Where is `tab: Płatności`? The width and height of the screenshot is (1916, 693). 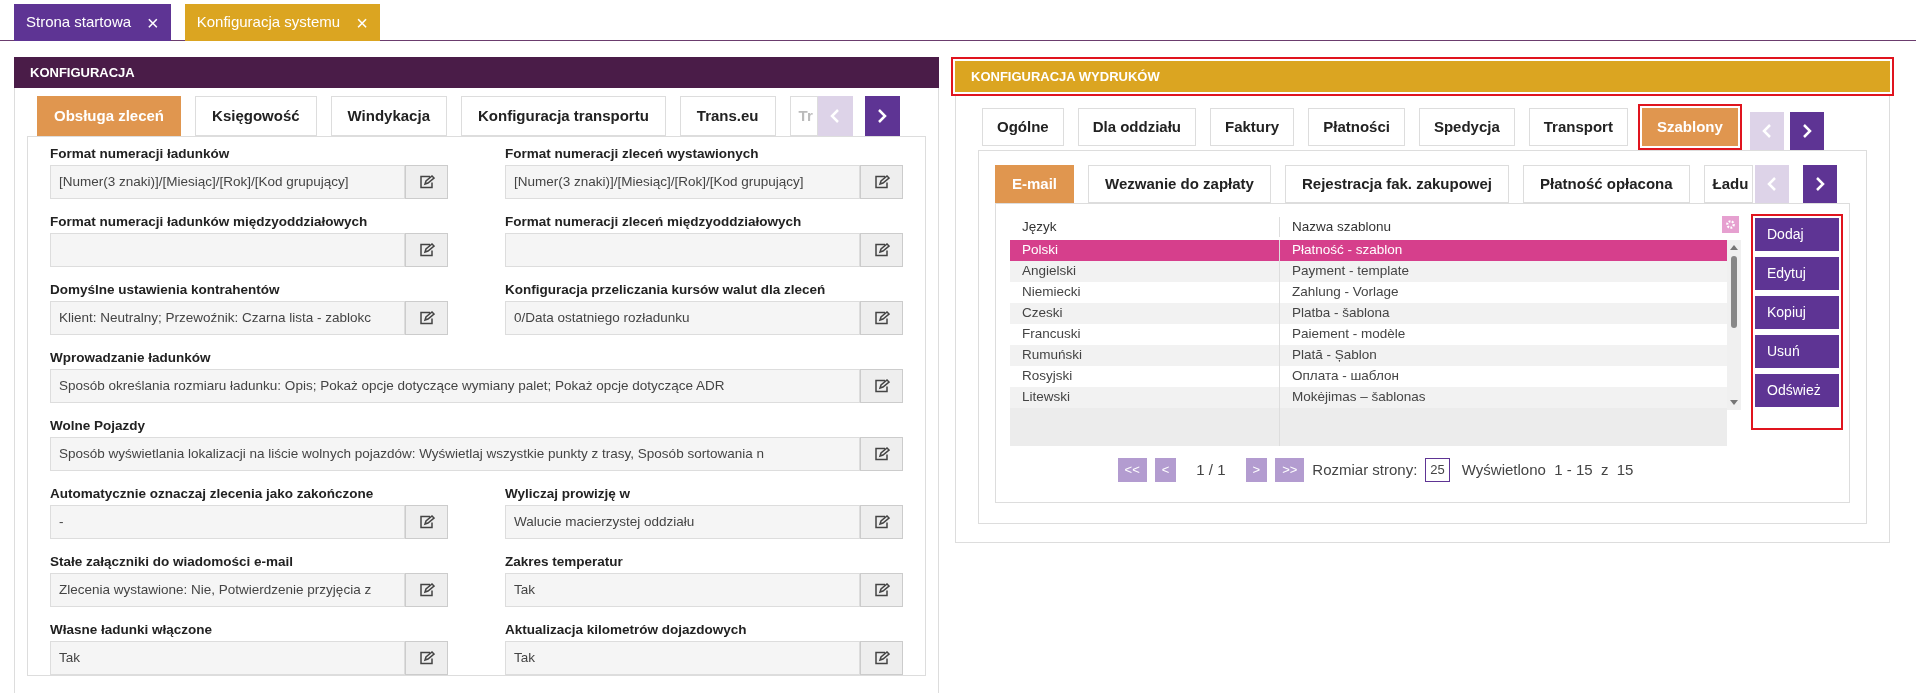 tab: Płatności is located at coordinates (1356, 127).